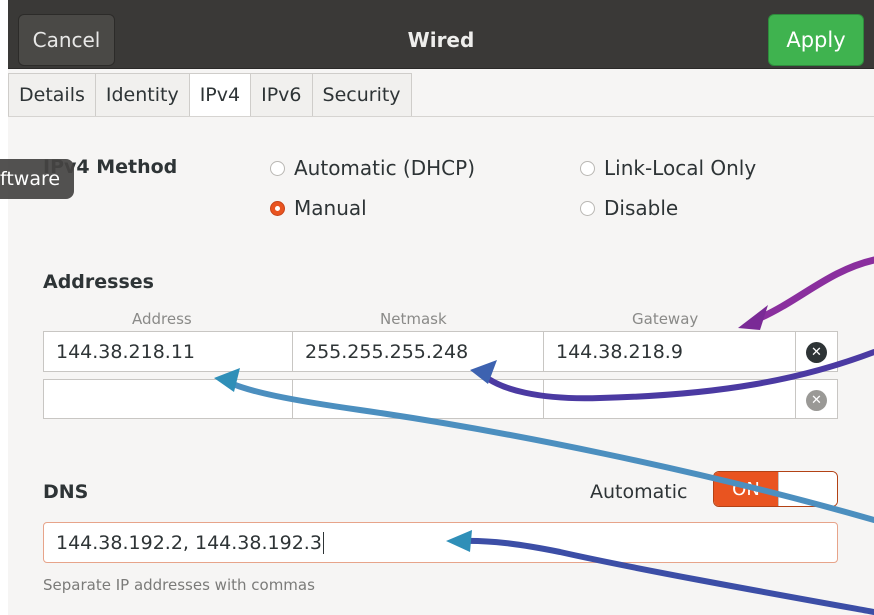 This screenshot has height=615, width=874. I want to click on address-field: 144.38.218.11, so click(168, 351).